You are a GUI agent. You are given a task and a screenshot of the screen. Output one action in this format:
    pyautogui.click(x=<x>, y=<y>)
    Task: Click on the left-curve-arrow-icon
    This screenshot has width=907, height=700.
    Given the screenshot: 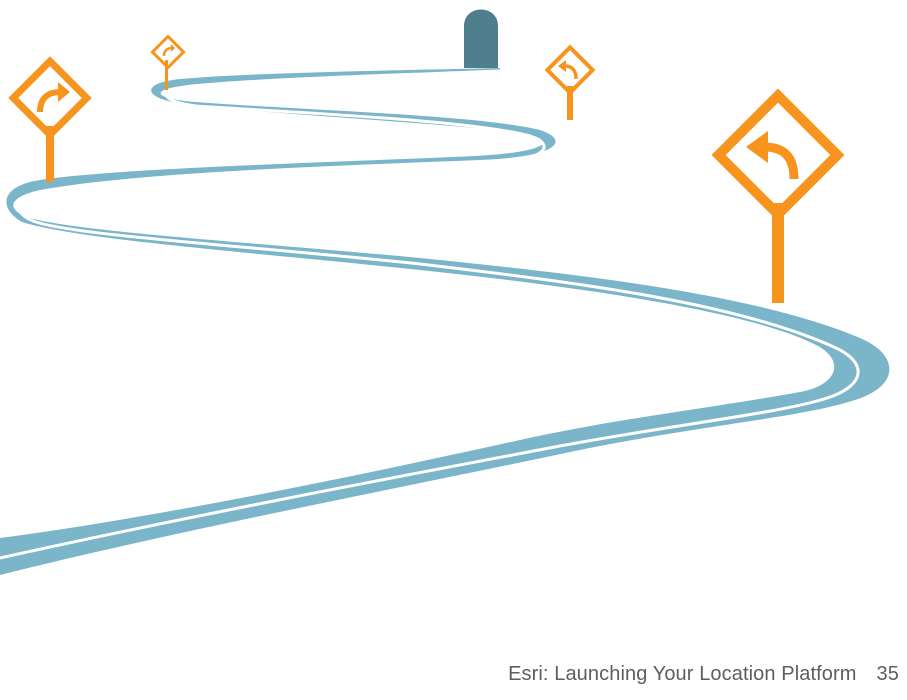 What is the action you would take?
    pyautogui.click(x=781, y=161)
    